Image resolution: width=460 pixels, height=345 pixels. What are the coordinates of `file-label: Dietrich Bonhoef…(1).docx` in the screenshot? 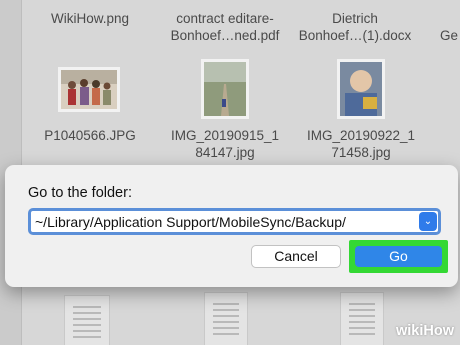 It's located at (355, 27).